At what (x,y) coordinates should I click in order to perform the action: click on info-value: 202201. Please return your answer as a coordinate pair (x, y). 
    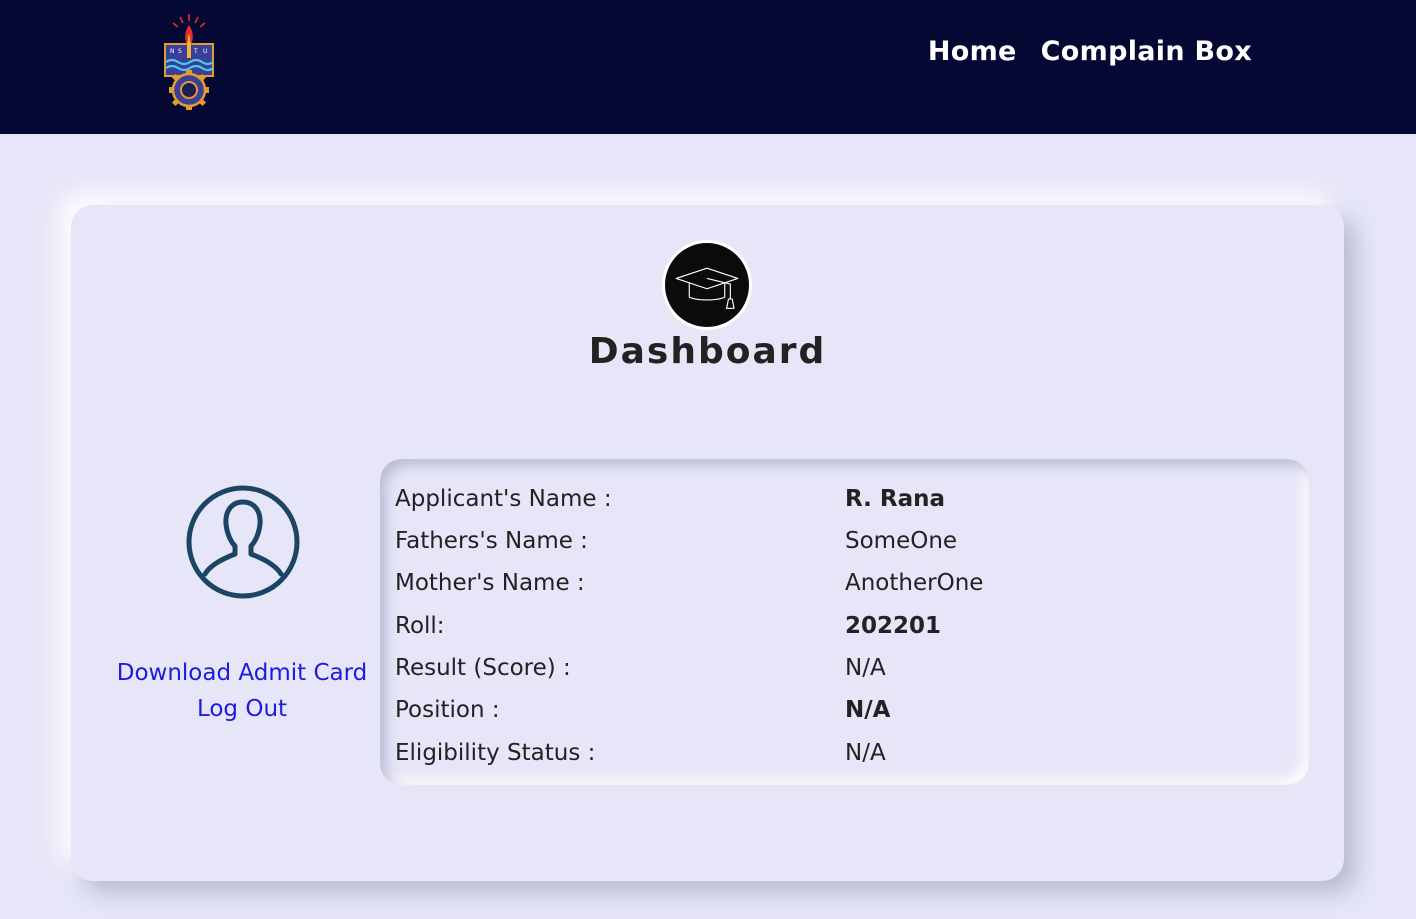
    Looking at the image, I should click on (893, 626).